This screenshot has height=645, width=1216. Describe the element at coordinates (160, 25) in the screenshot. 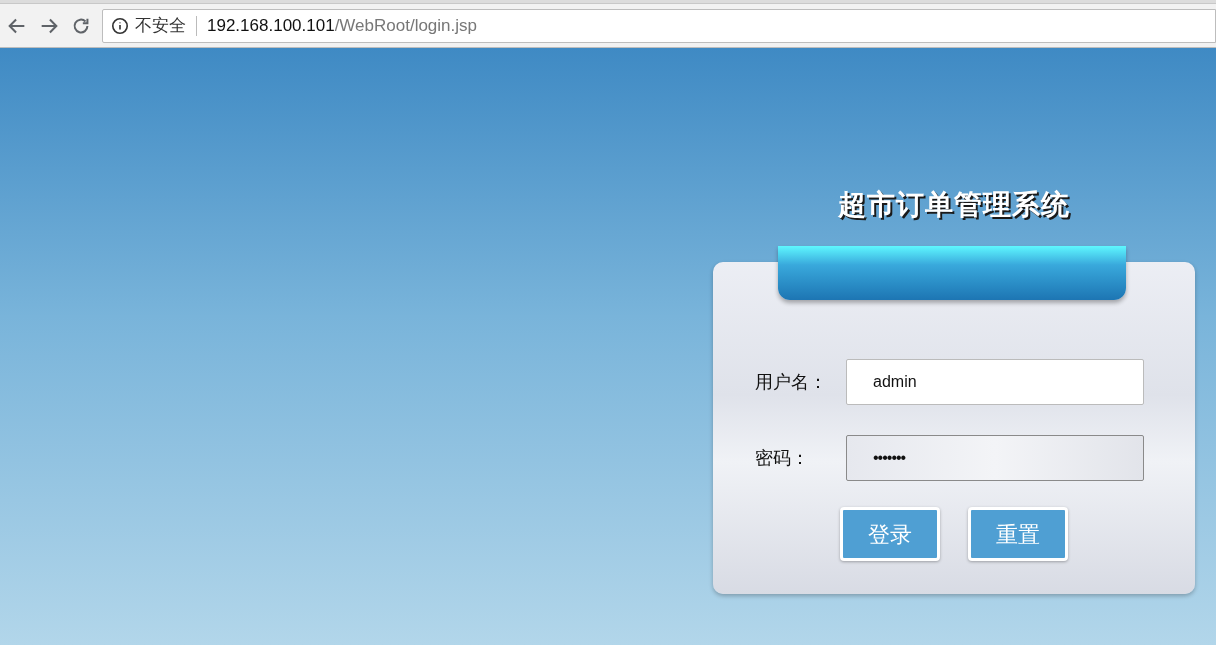

I see `security-label: 不安全` at that location.